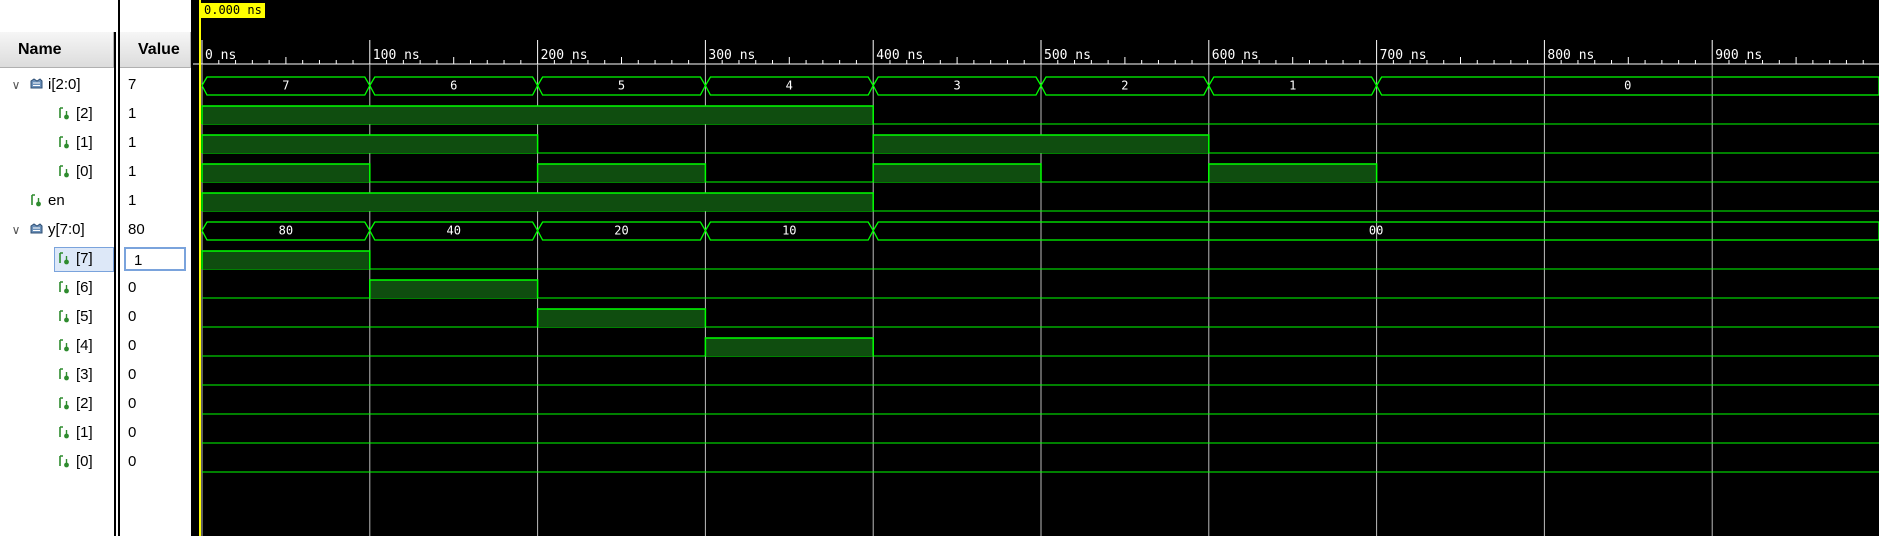 Image resolution: width=1879 pixels, height=536 pixels. Describe the element at coordinates (285, 86) in the screenshot. I see `bus-segment-label: 7` at that location.